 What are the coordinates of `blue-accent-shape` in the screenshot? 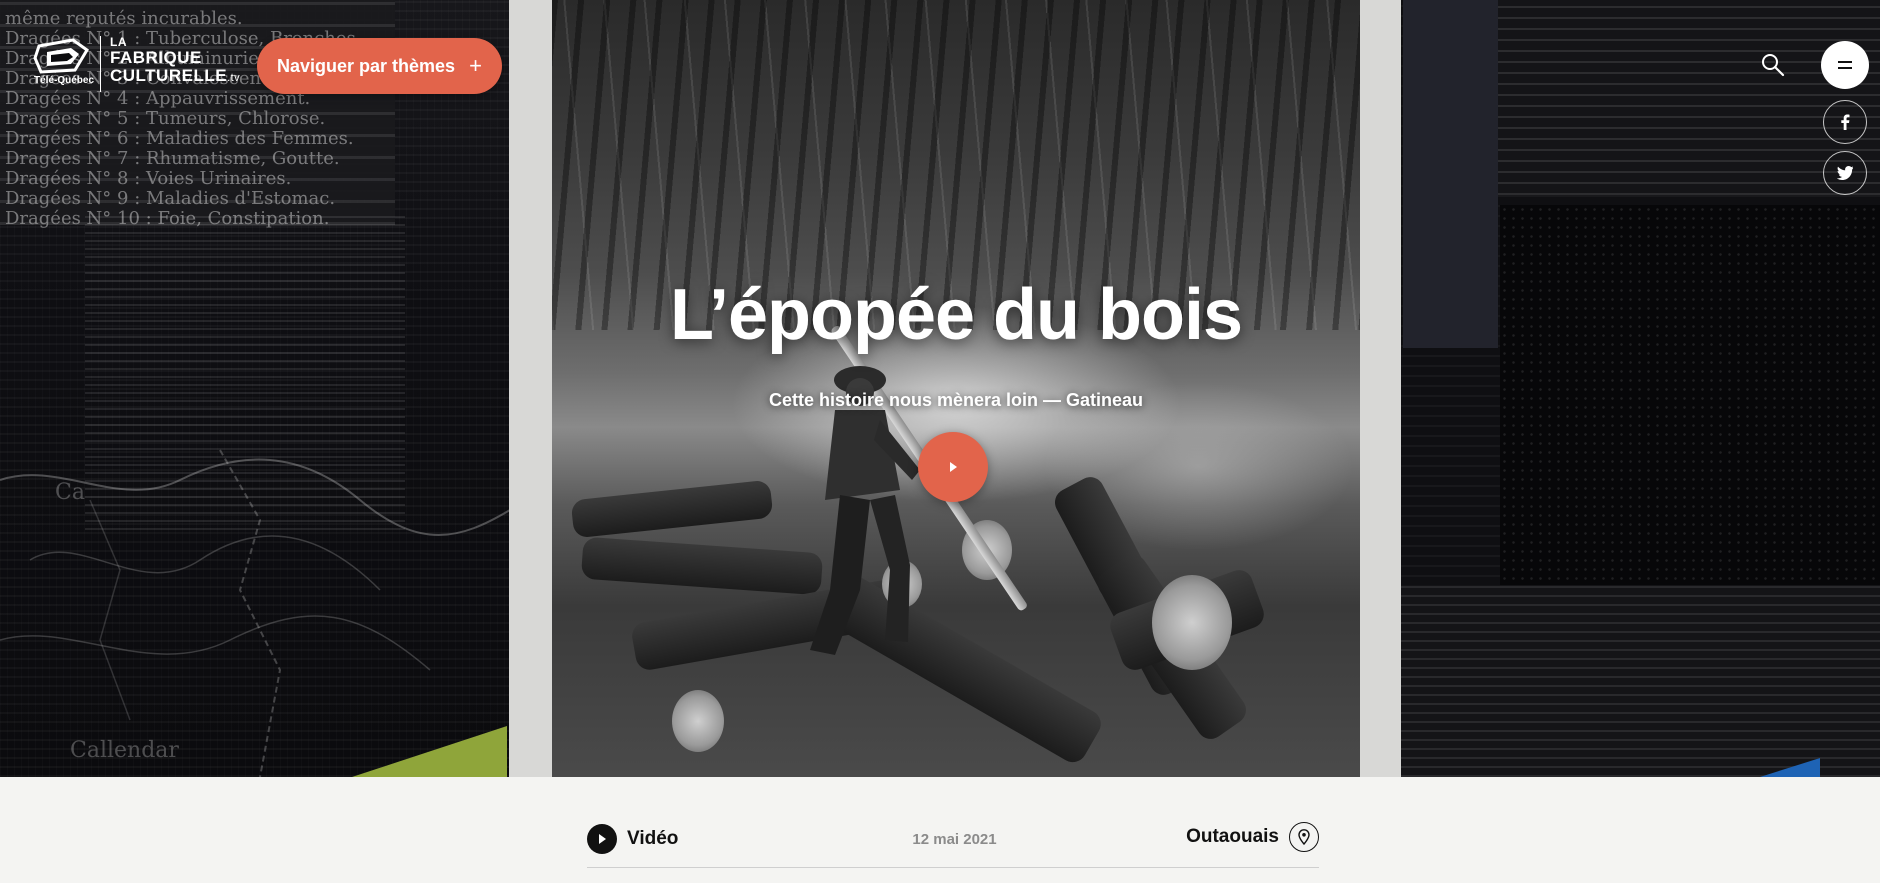 It's located at (1790, 767).